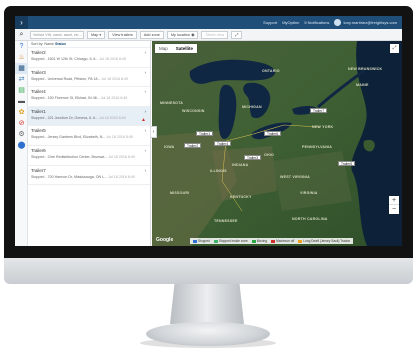 Image resolution: width=417 pixels, height=355 pixels. What do you see at coordinates (319, 110) in the screenshot?
I see `trailer-map-marker: Trailer7` at bounding box center [319, 110].